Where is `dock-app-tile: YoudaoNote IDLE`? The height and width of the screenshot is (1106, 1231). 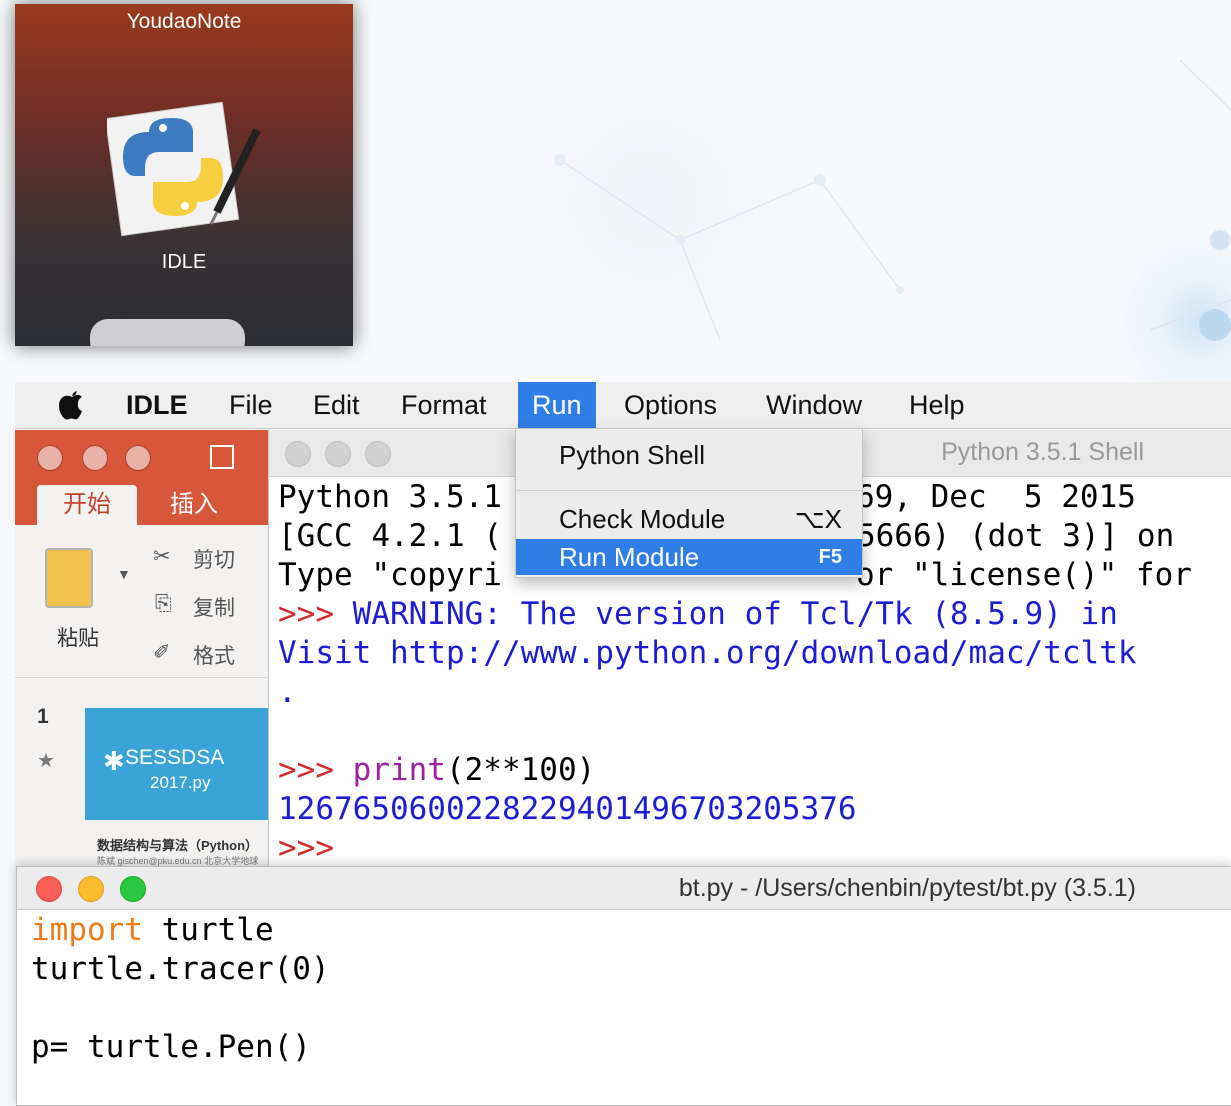 dock-app-tile: YoudaoNote IDLE is located at coordinates (184, 175).